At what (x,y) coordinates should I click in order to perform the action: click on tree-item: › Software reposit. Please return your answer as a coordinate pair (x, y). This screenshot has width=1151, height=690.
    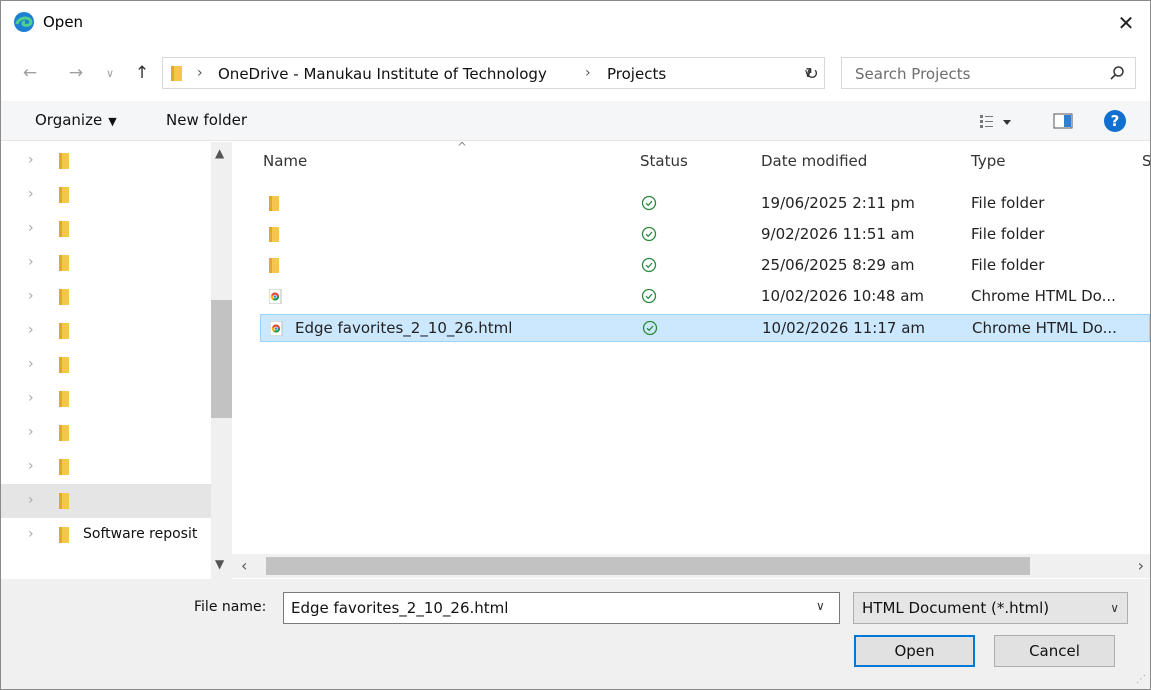
    Looking at the image, I should click on (106, 535).